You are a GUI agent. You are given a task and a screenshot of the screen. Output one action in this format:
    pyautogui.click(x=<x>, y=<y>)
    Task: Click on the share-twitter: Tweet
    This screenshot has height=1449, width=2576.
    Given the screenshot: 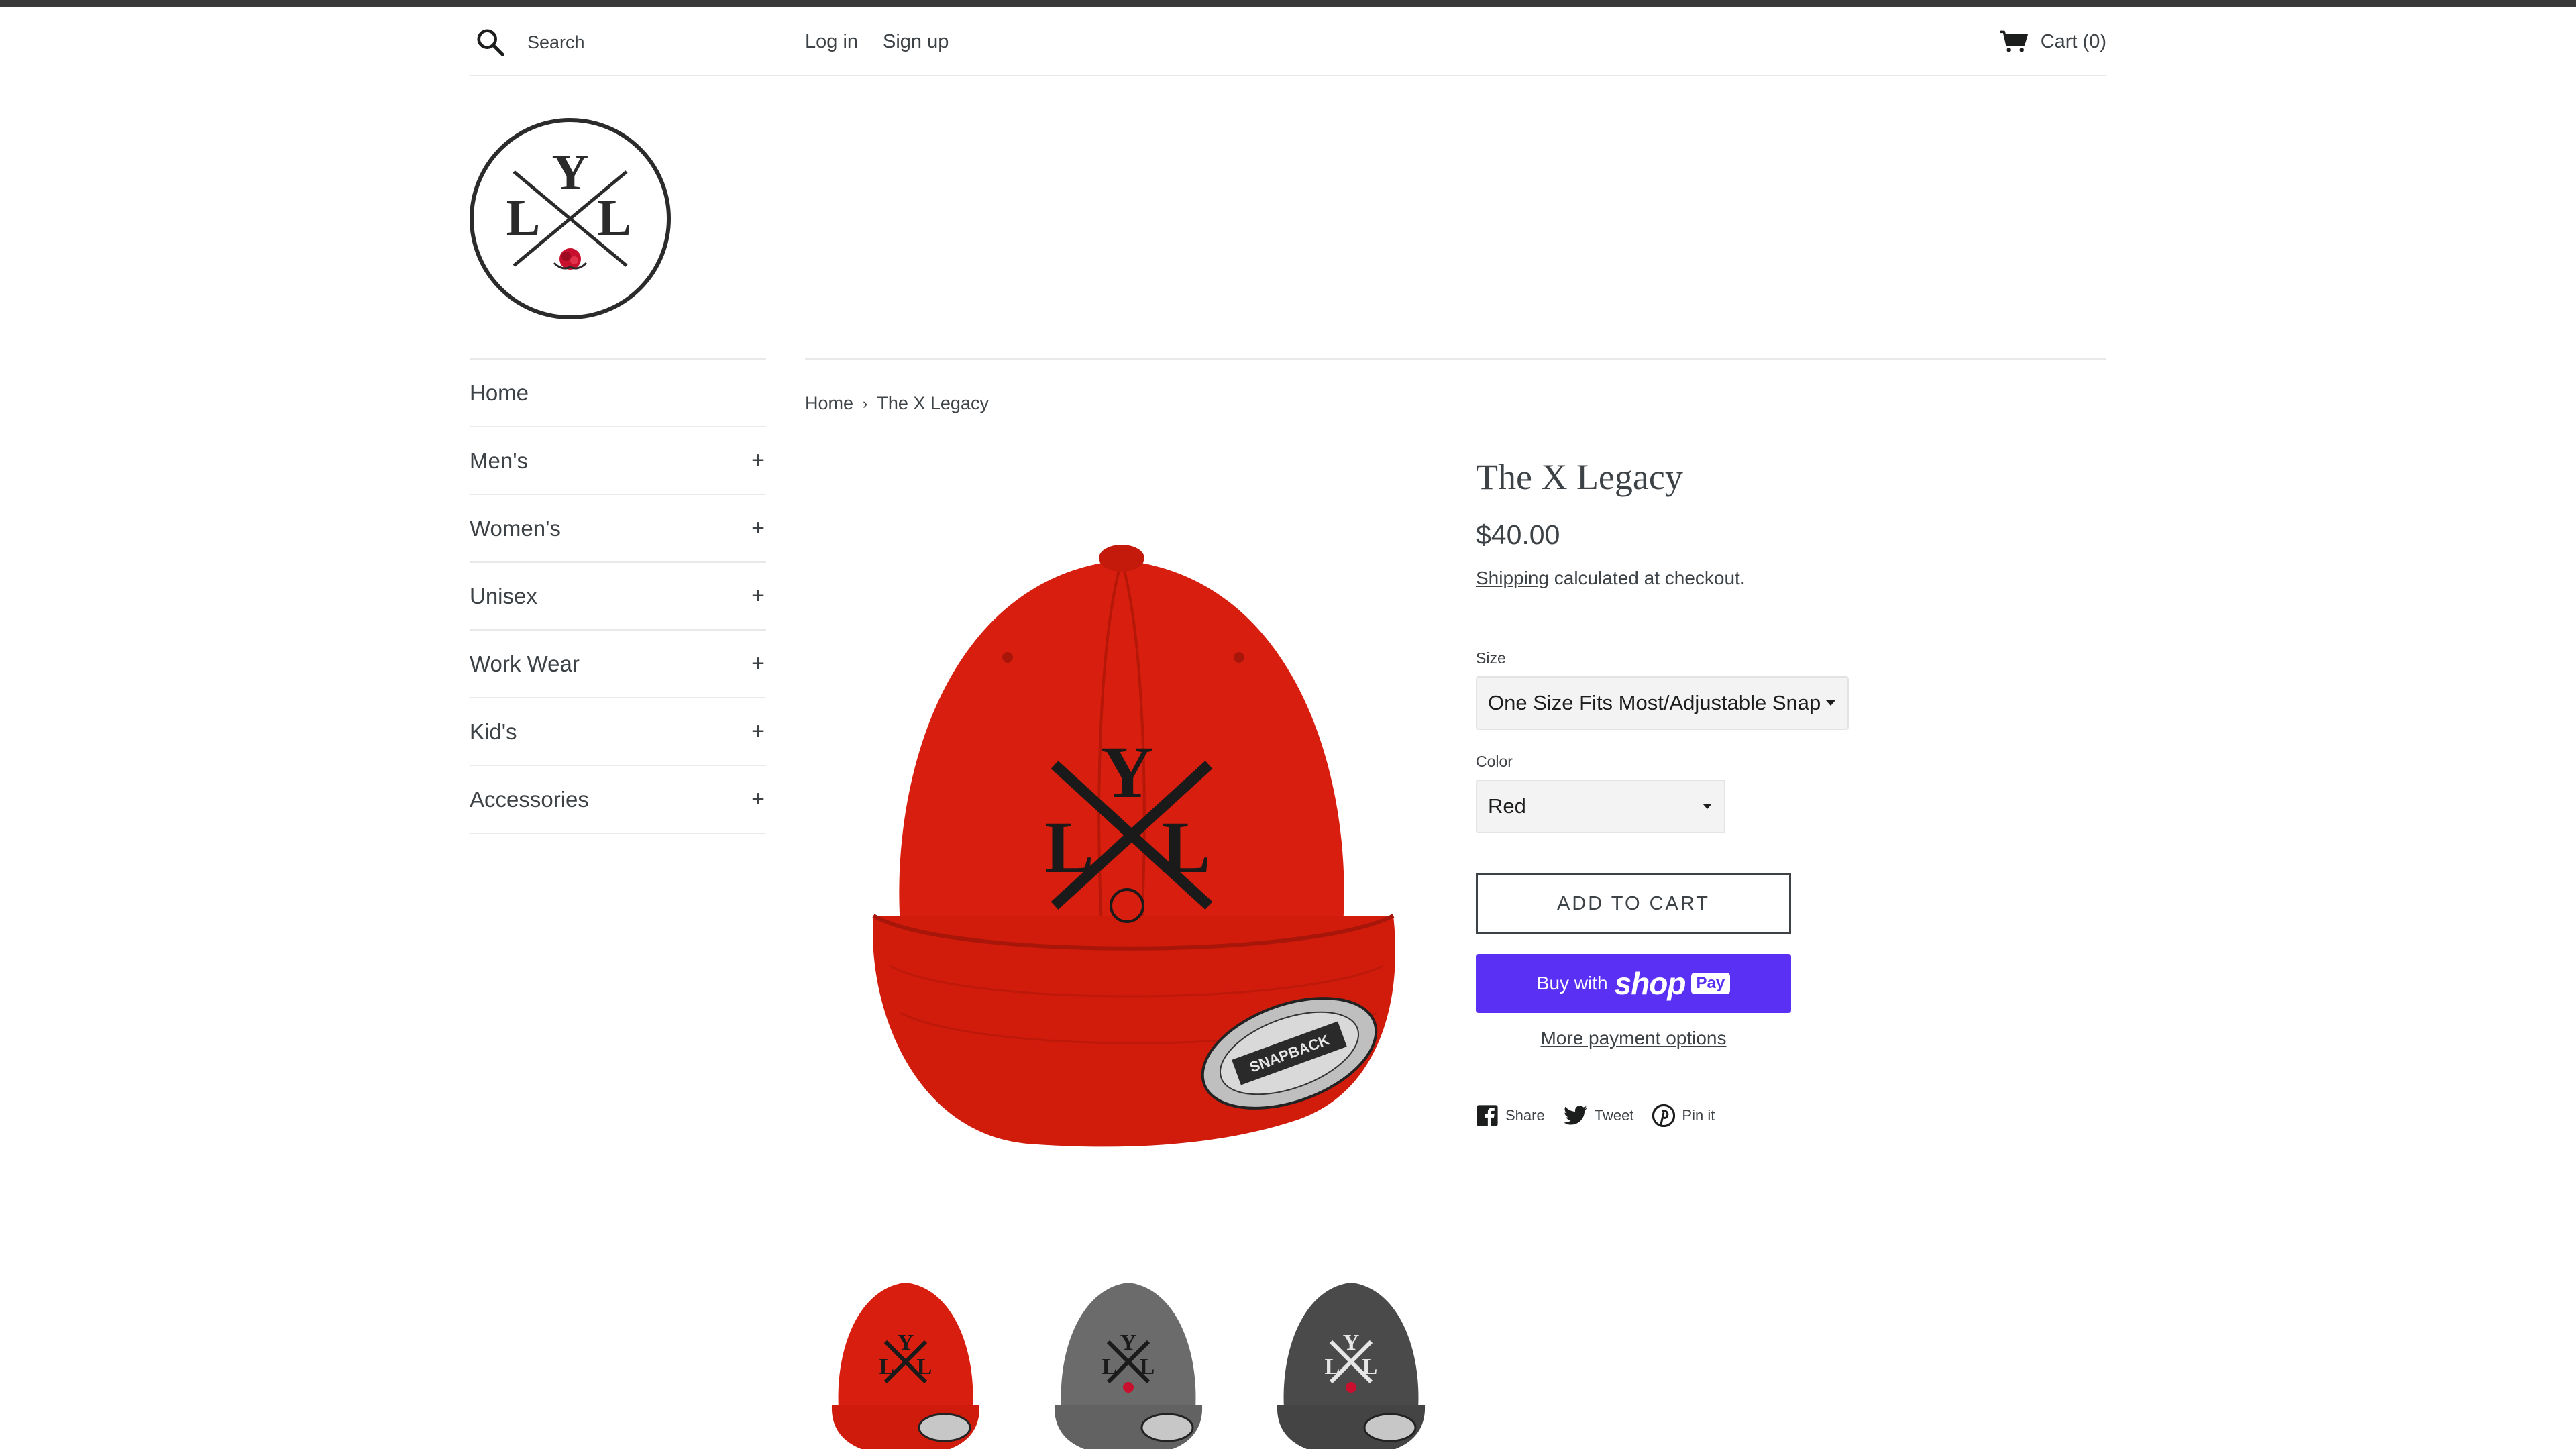 What is the action you would take?
    pyautogui.click(x=1598, y=1116)
    